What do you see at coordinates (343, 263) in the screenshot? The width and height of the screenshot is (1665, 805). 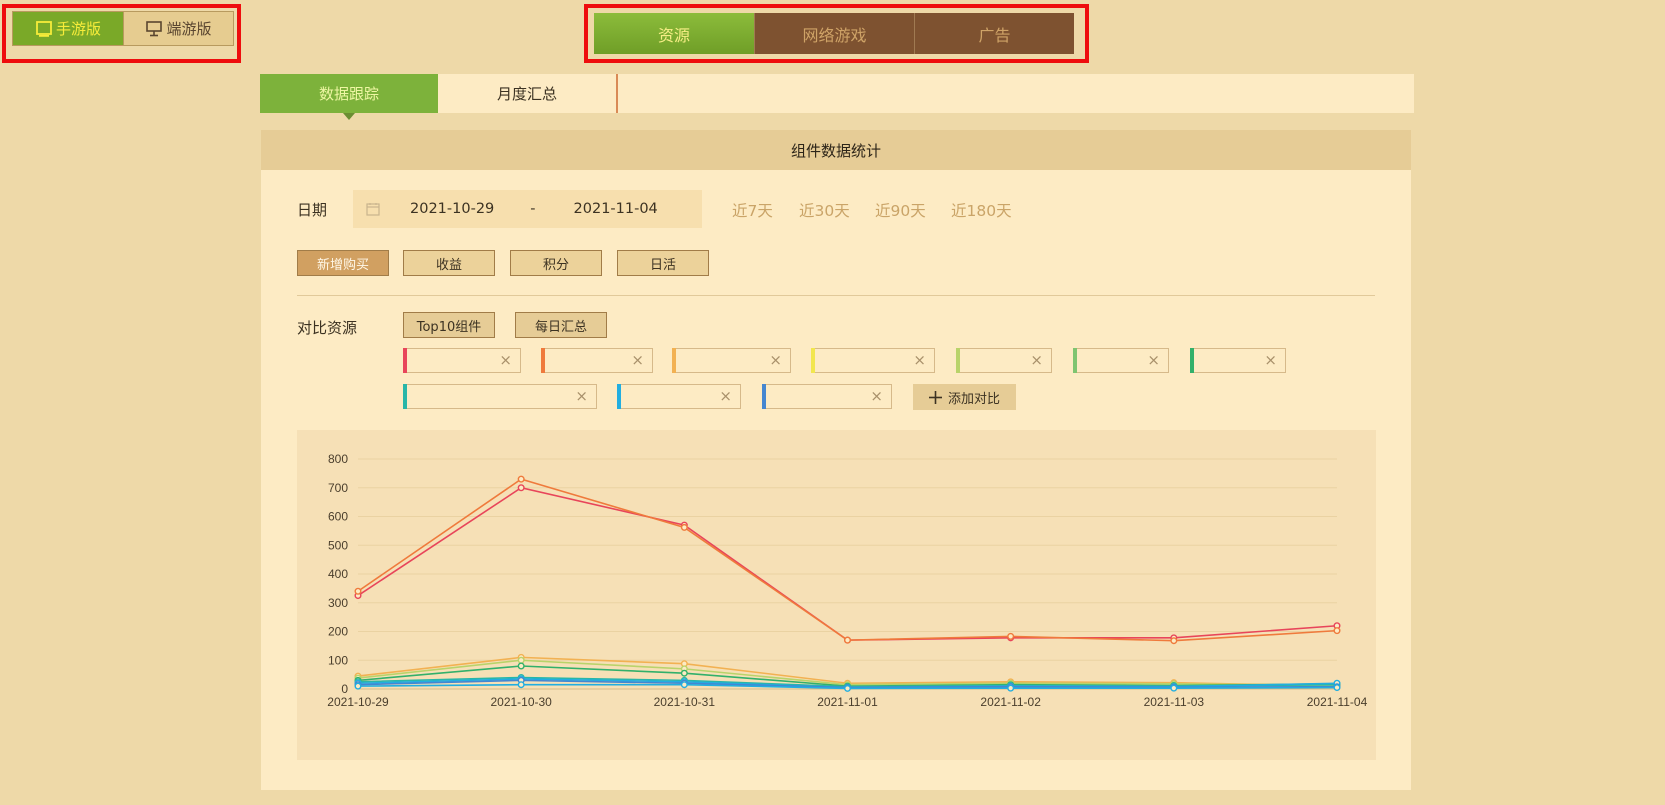 I see `metric-new-purchase-button: 新增购买` at bounding box center [343, 263].